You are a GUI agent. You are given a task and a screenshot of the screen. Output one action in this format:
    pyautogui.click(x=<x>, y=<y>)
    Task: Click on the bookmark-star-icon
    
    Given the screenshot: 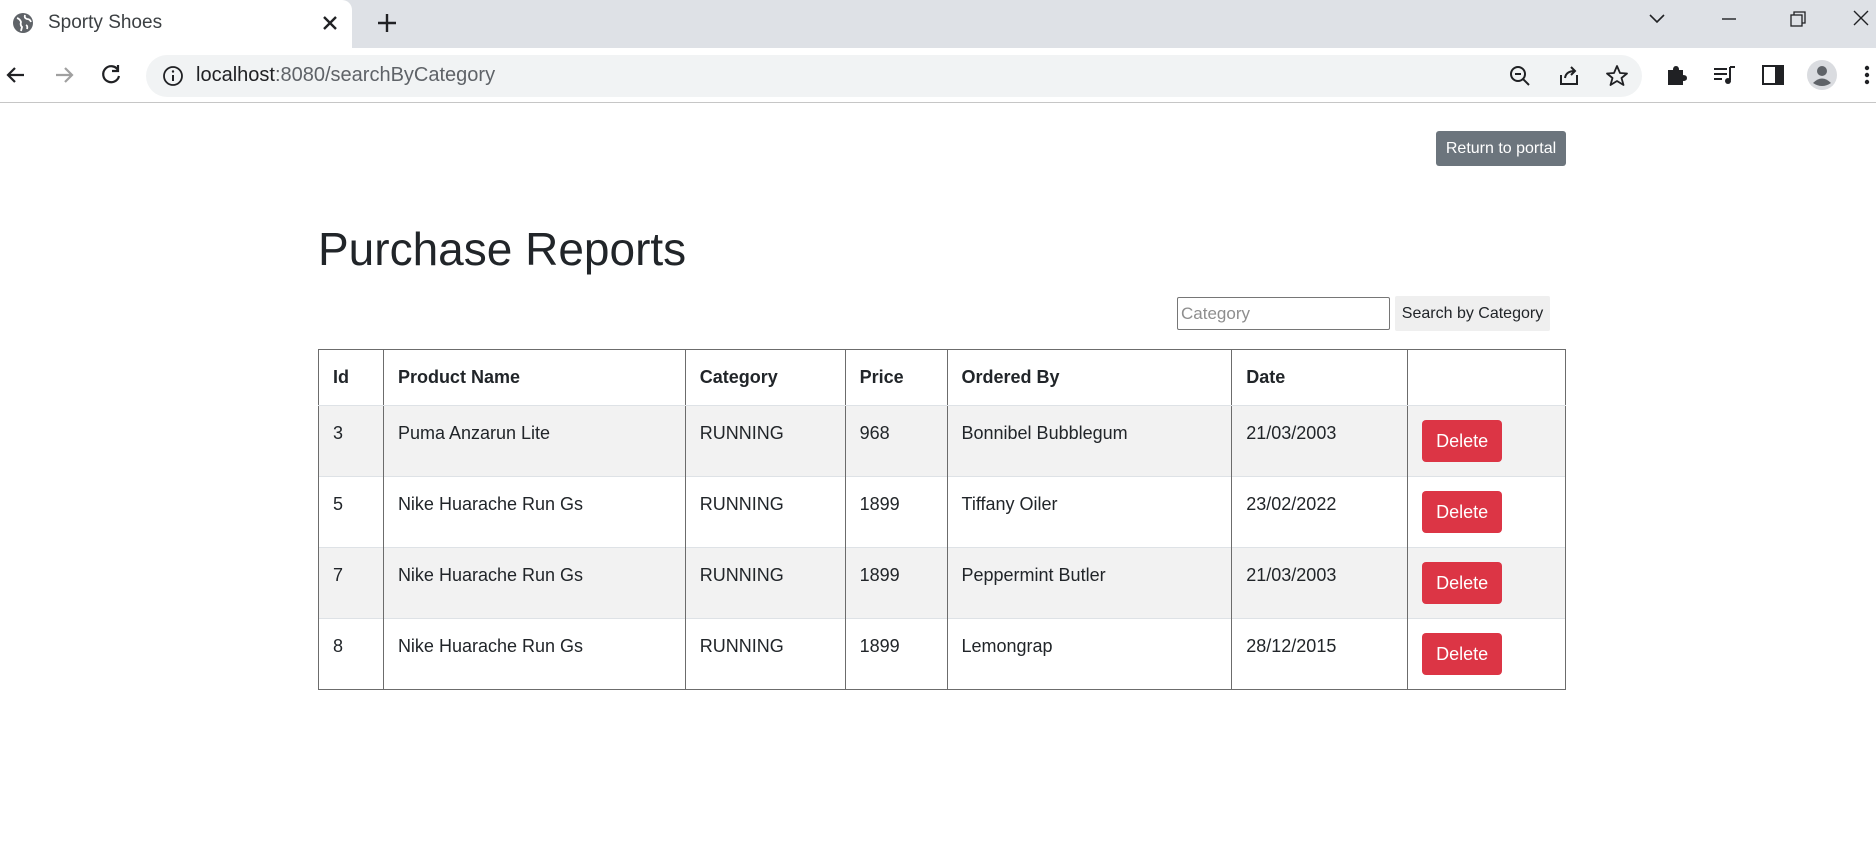 What is the action you would take?
    pyautogui.click(x=1617, y=76)
    